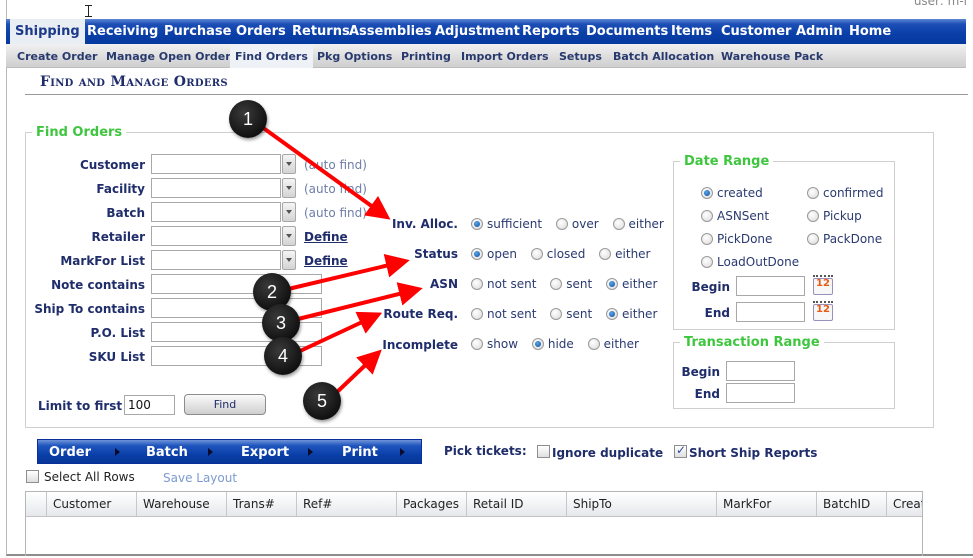 The image size is (973, 558). Describe the element at coordinates (691, 31) in the screenshot. I see `main-nav-items: Items` at that location.